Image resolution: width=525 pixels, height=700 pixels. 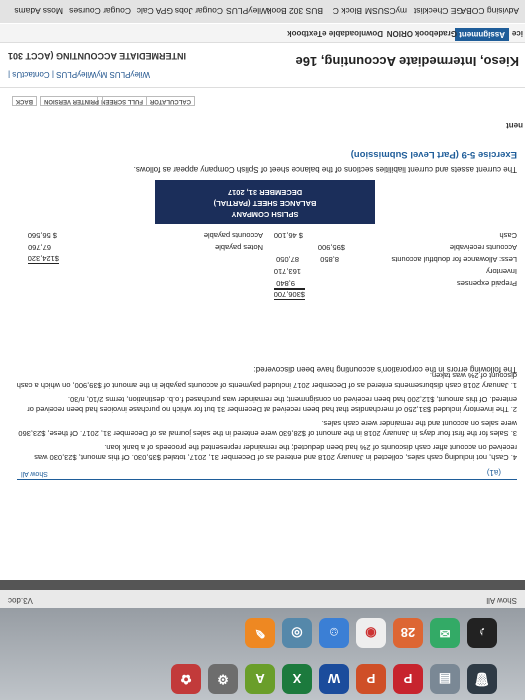 What do you see at coordinates (262, 585) in the screenshot?
I see `window-edge` at bounding box center [262, 585].